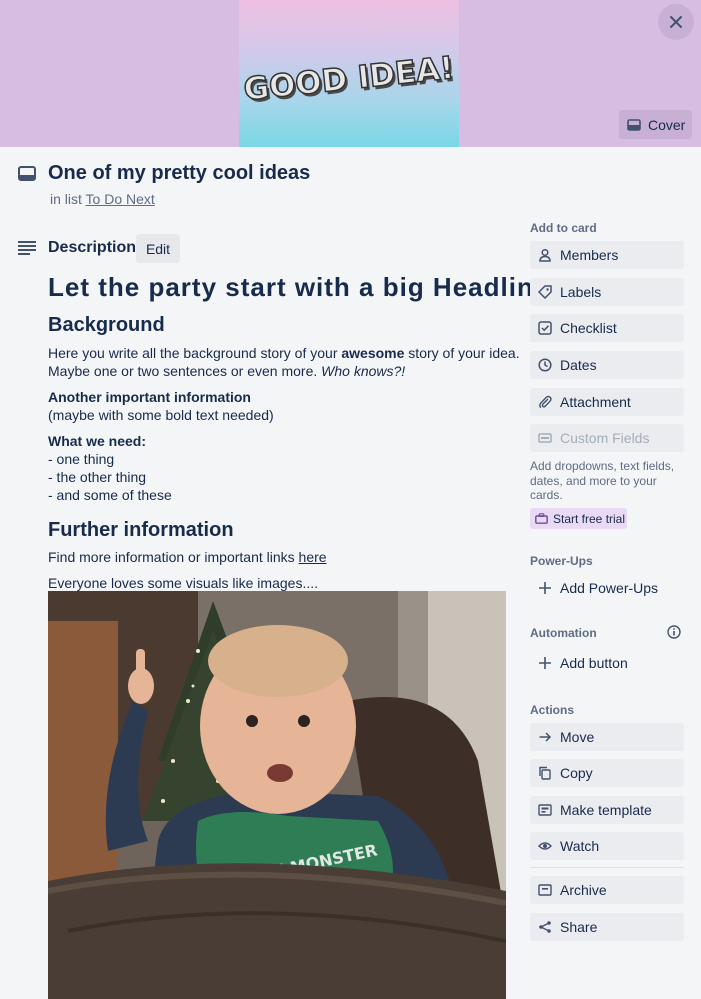 The image size is (701, 999). I want to click on share-label: Share, so click(579, 927).